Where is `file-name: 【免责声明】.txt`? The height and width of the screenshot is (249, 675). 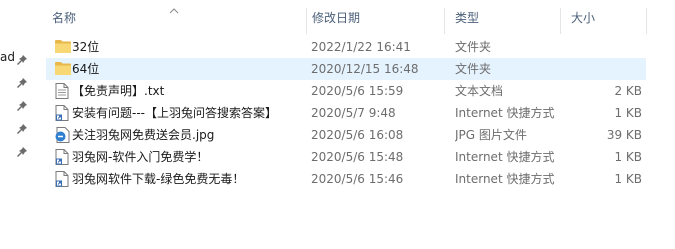
file-name: 【免责声明】.txt is located at coordinates (118, 91).